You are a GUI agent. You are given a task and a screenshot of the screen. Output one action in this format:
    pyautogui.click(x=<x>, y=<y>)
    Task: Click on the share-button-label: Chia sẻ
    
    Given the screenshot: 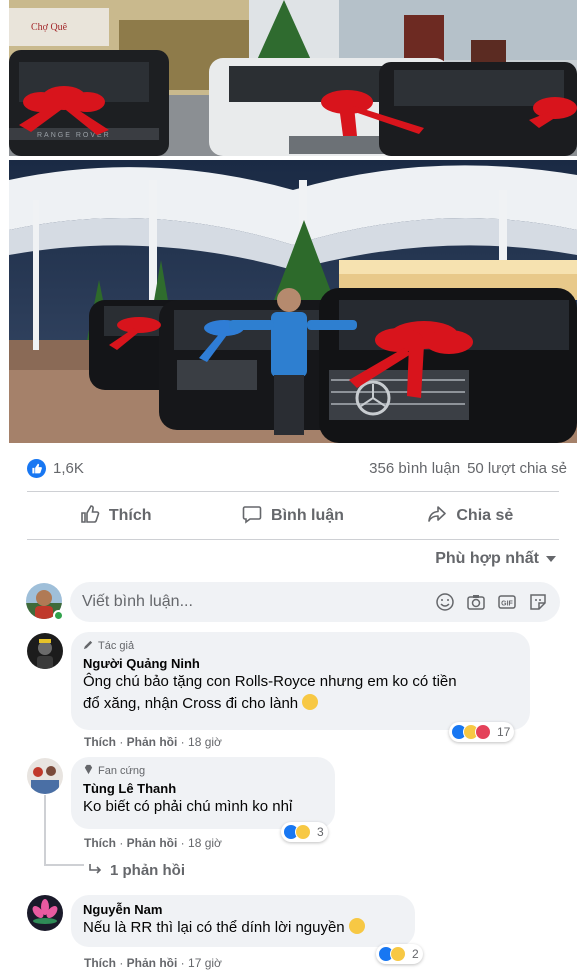 What is the action you would take?
    pyautogui.click(x=485, y=515)
    